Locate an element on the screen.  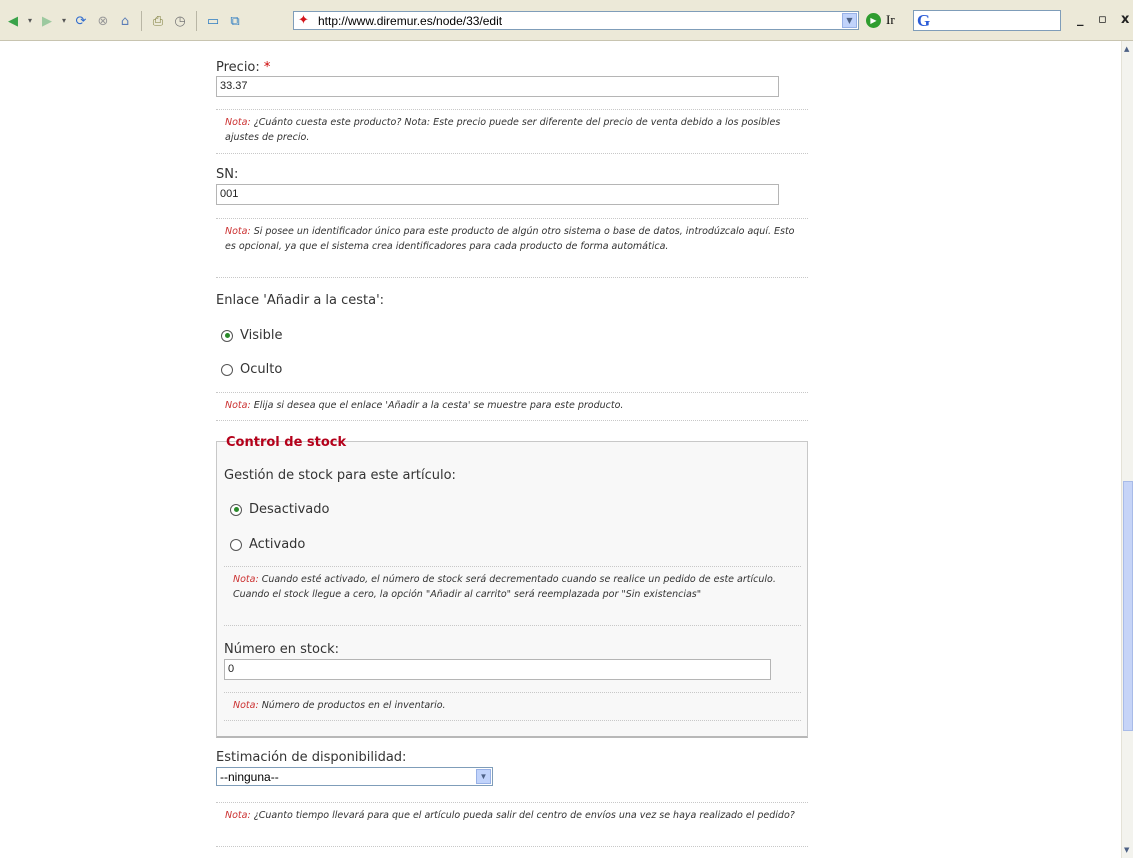
stock-option-desactivado: Desactivado is located at coordinates (279, 509).